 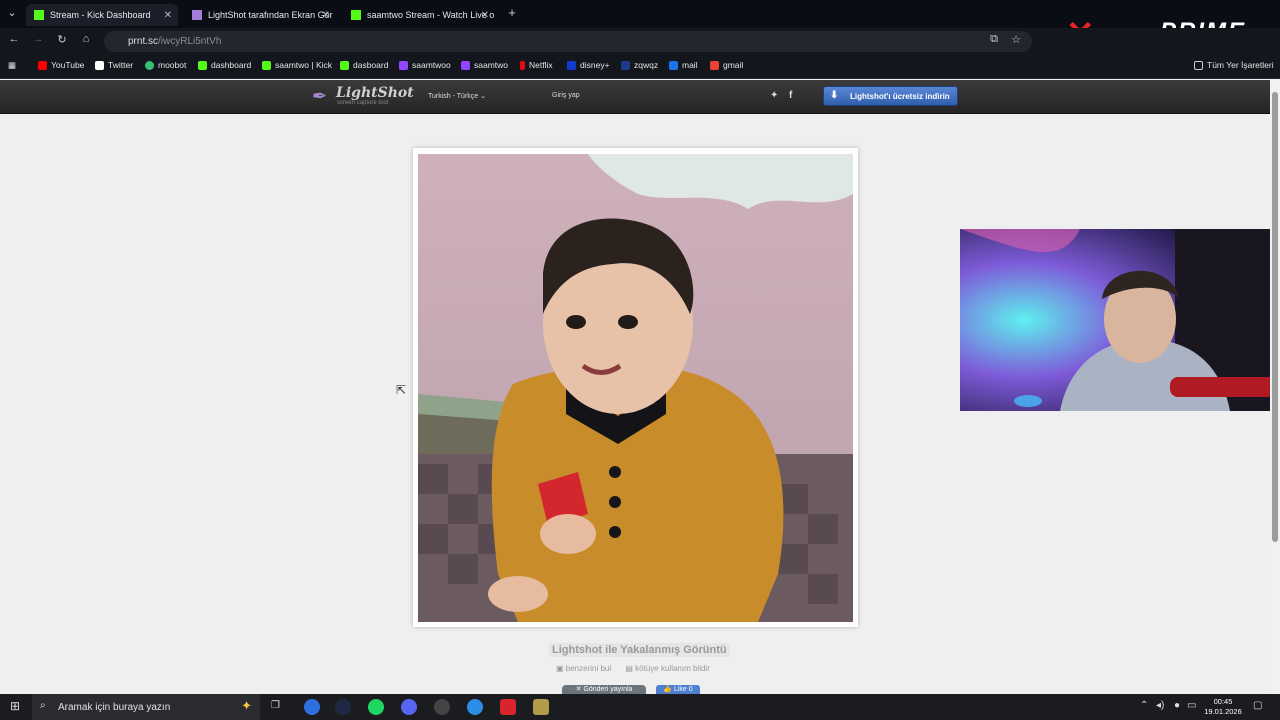 I want to click on facebook-icon: f, so click(x=790, y=95).